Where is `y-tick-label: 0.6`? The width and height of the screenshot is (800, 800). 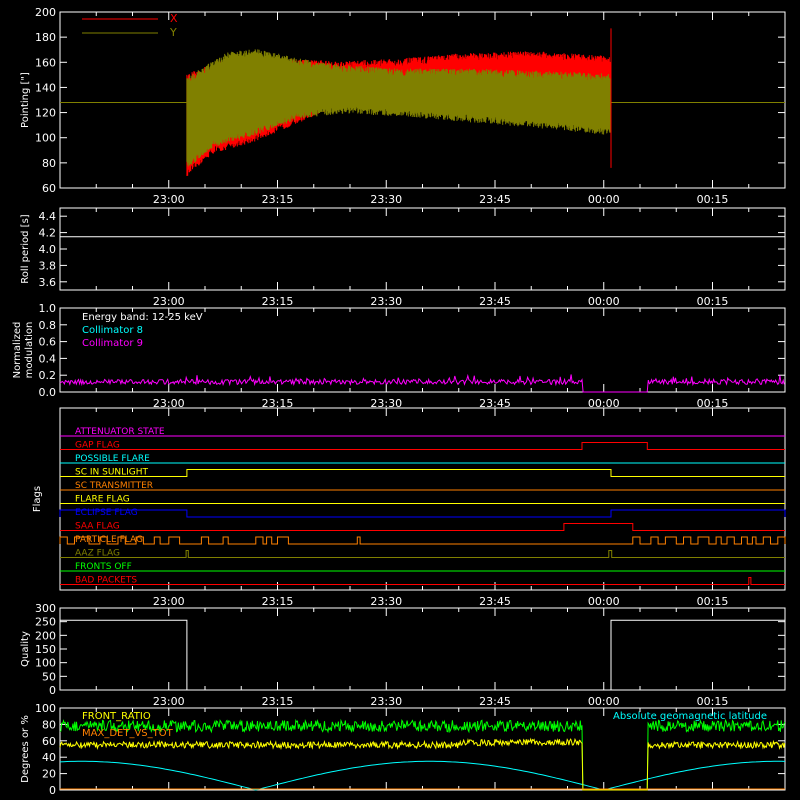 y-tick-label: 0.6 is located at coordinates (48, 342).